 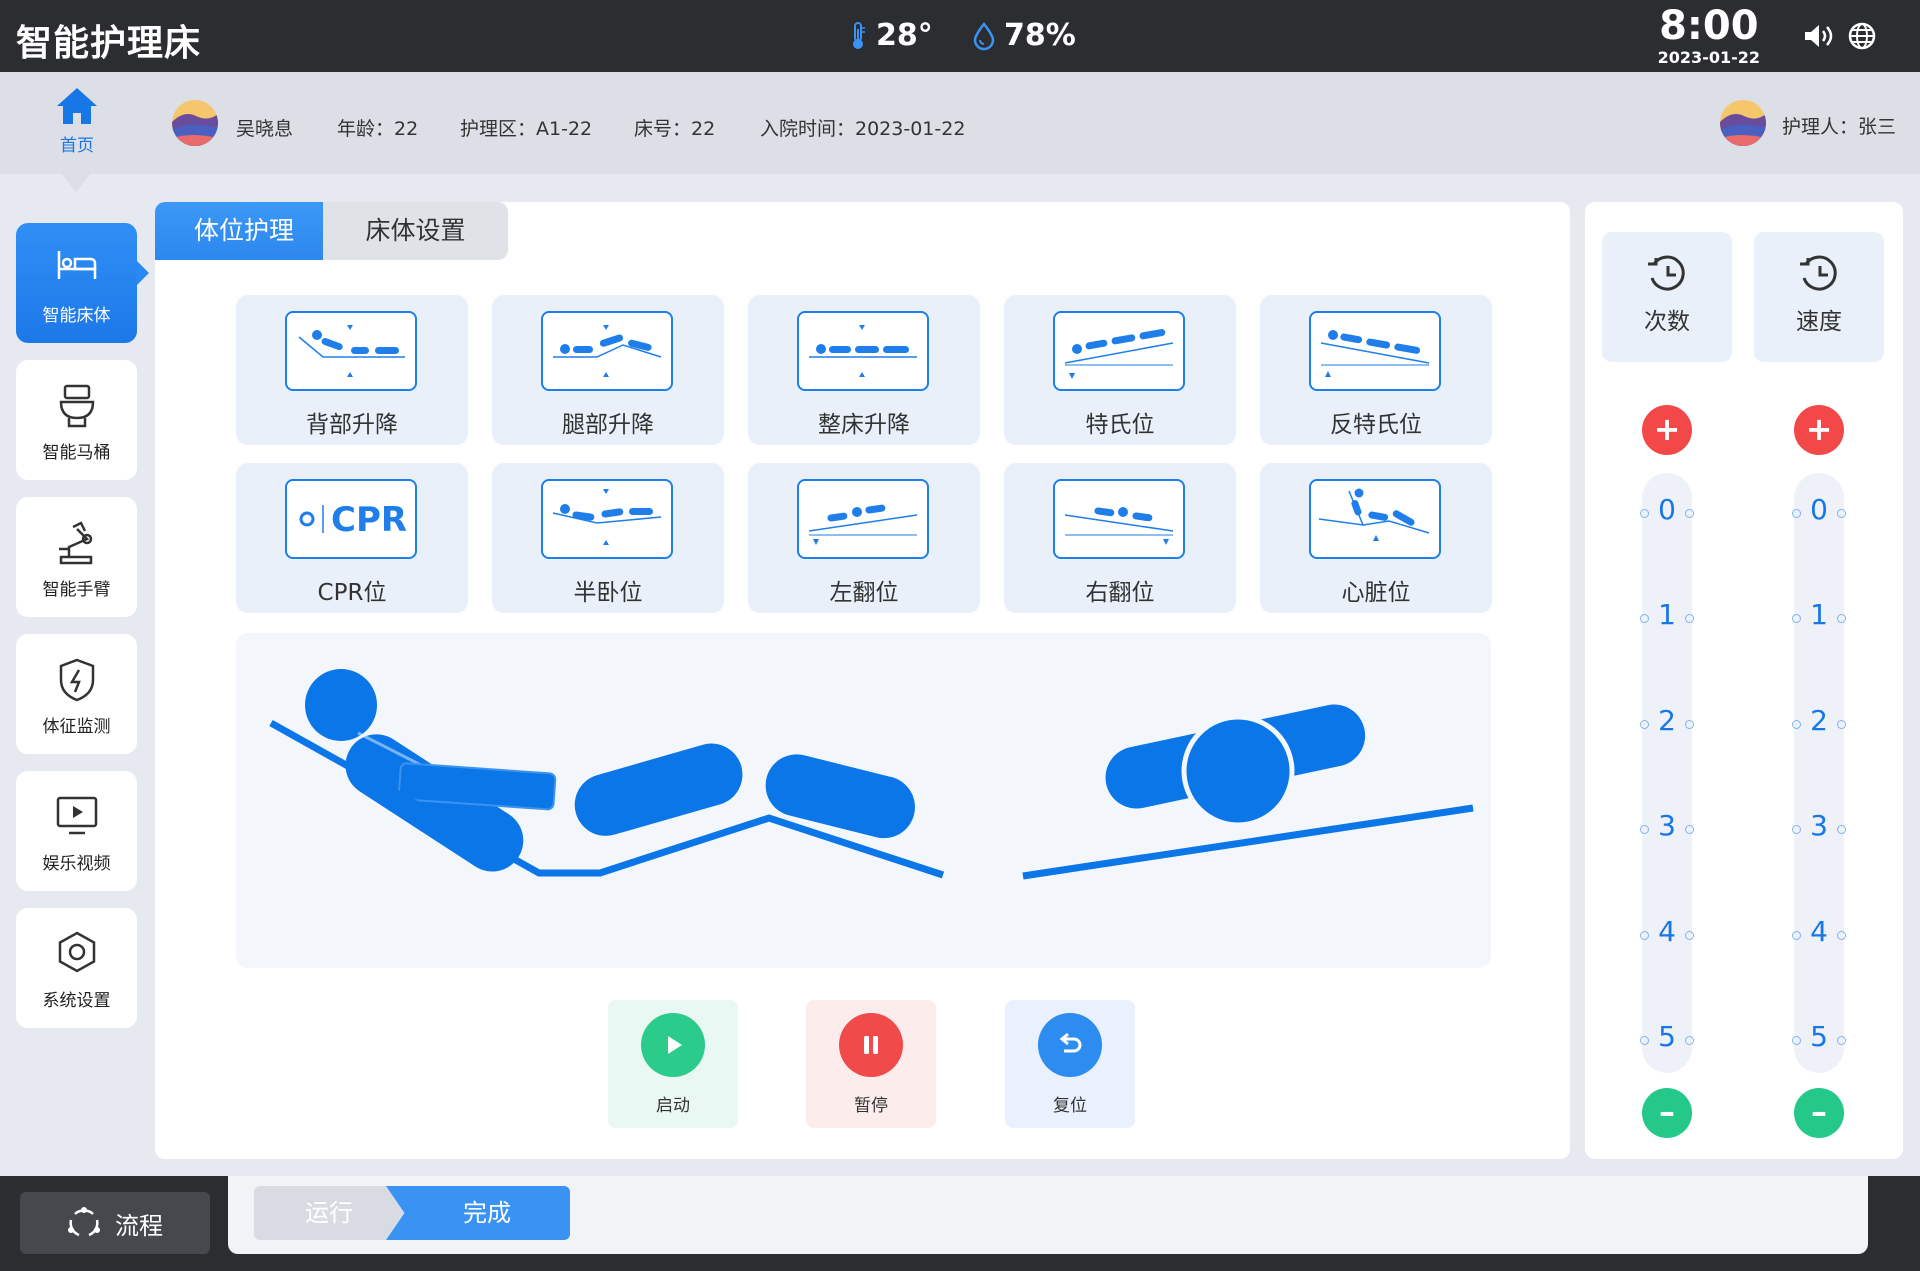 What do you see at coordinates (1048, 1215) in the screenshot?
I see `process-progress: 运行 完成` at bounding box center [1048, 1215].